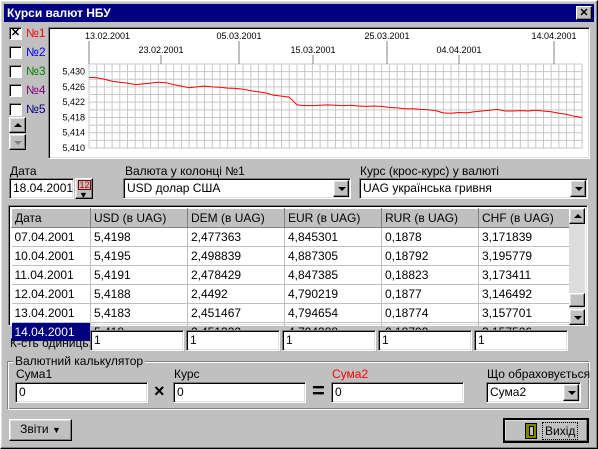  What do you see at coordinates (521, 340) in the screenshot?
I see `units-input-5: 1` at bounding box center [521, 340].